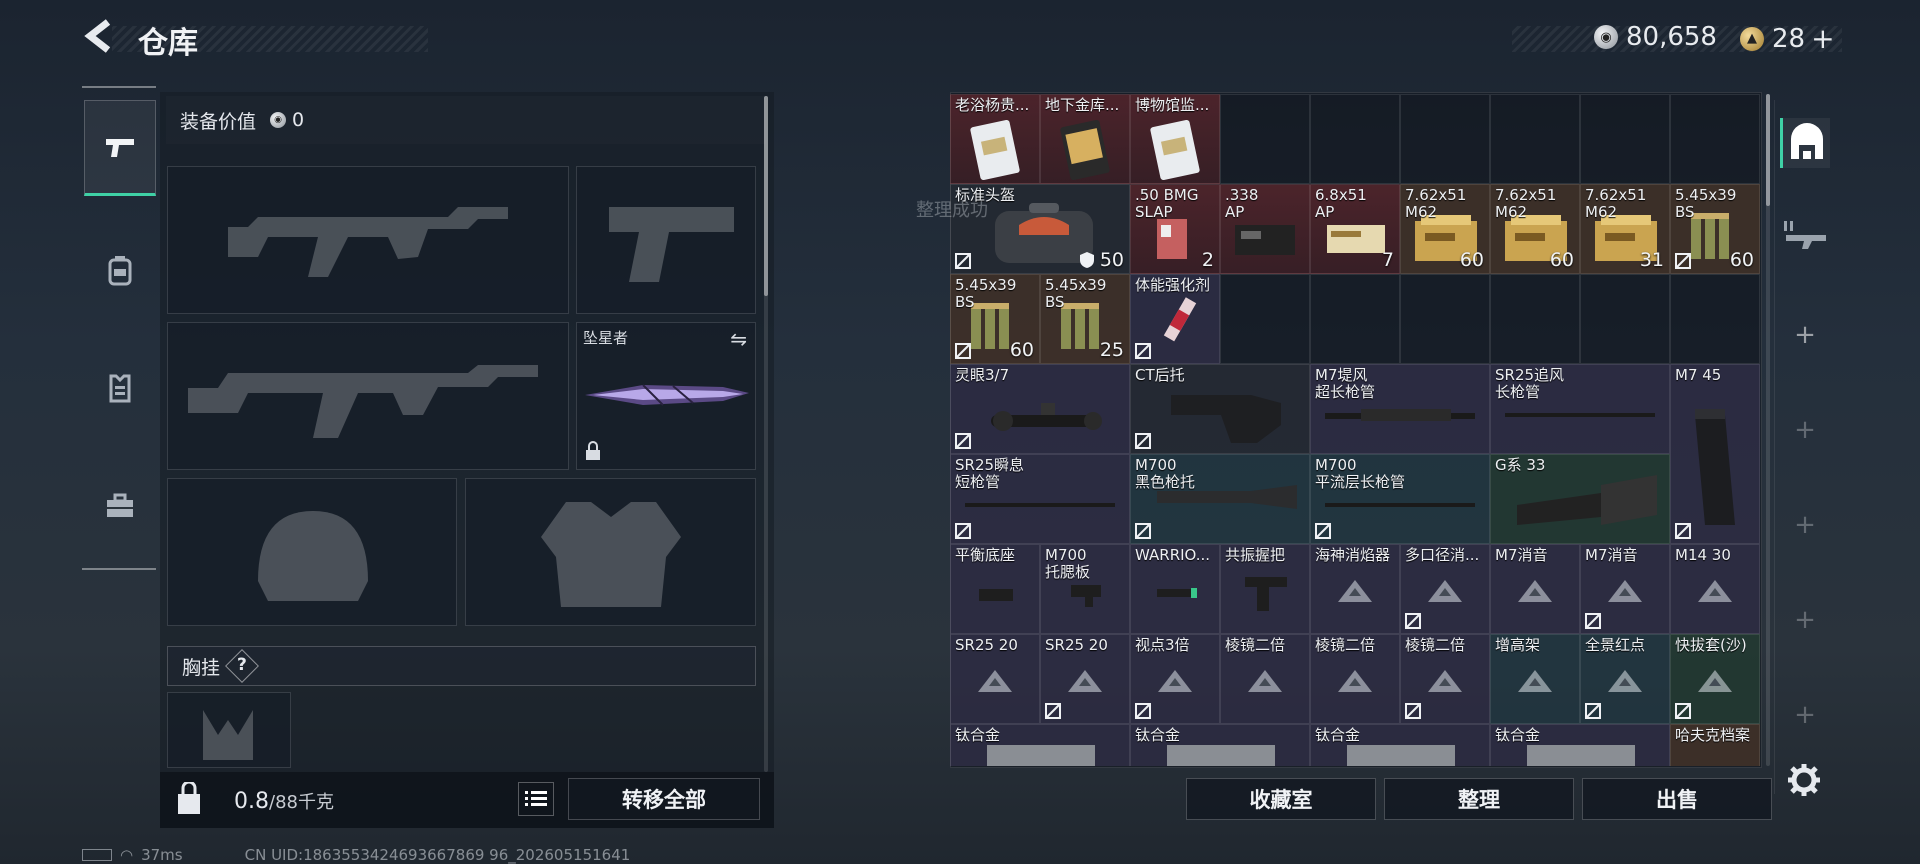 This screenshot has width=1920, height=864. Describe the element at coordinates (1175, 229) in the screenshot. I see `stash-item: .50 BMG SLAP 2` at that location.